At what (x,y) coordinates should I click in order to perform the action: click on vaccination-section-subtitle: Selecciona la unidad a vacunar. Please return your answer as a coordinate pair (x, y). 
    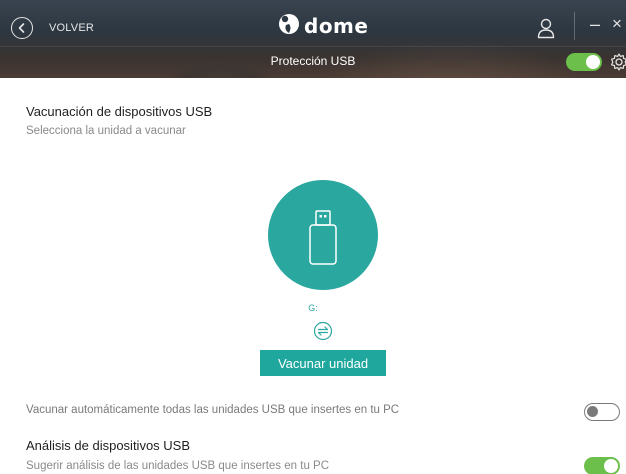
    Looking at the image, I should click on (106, 131).